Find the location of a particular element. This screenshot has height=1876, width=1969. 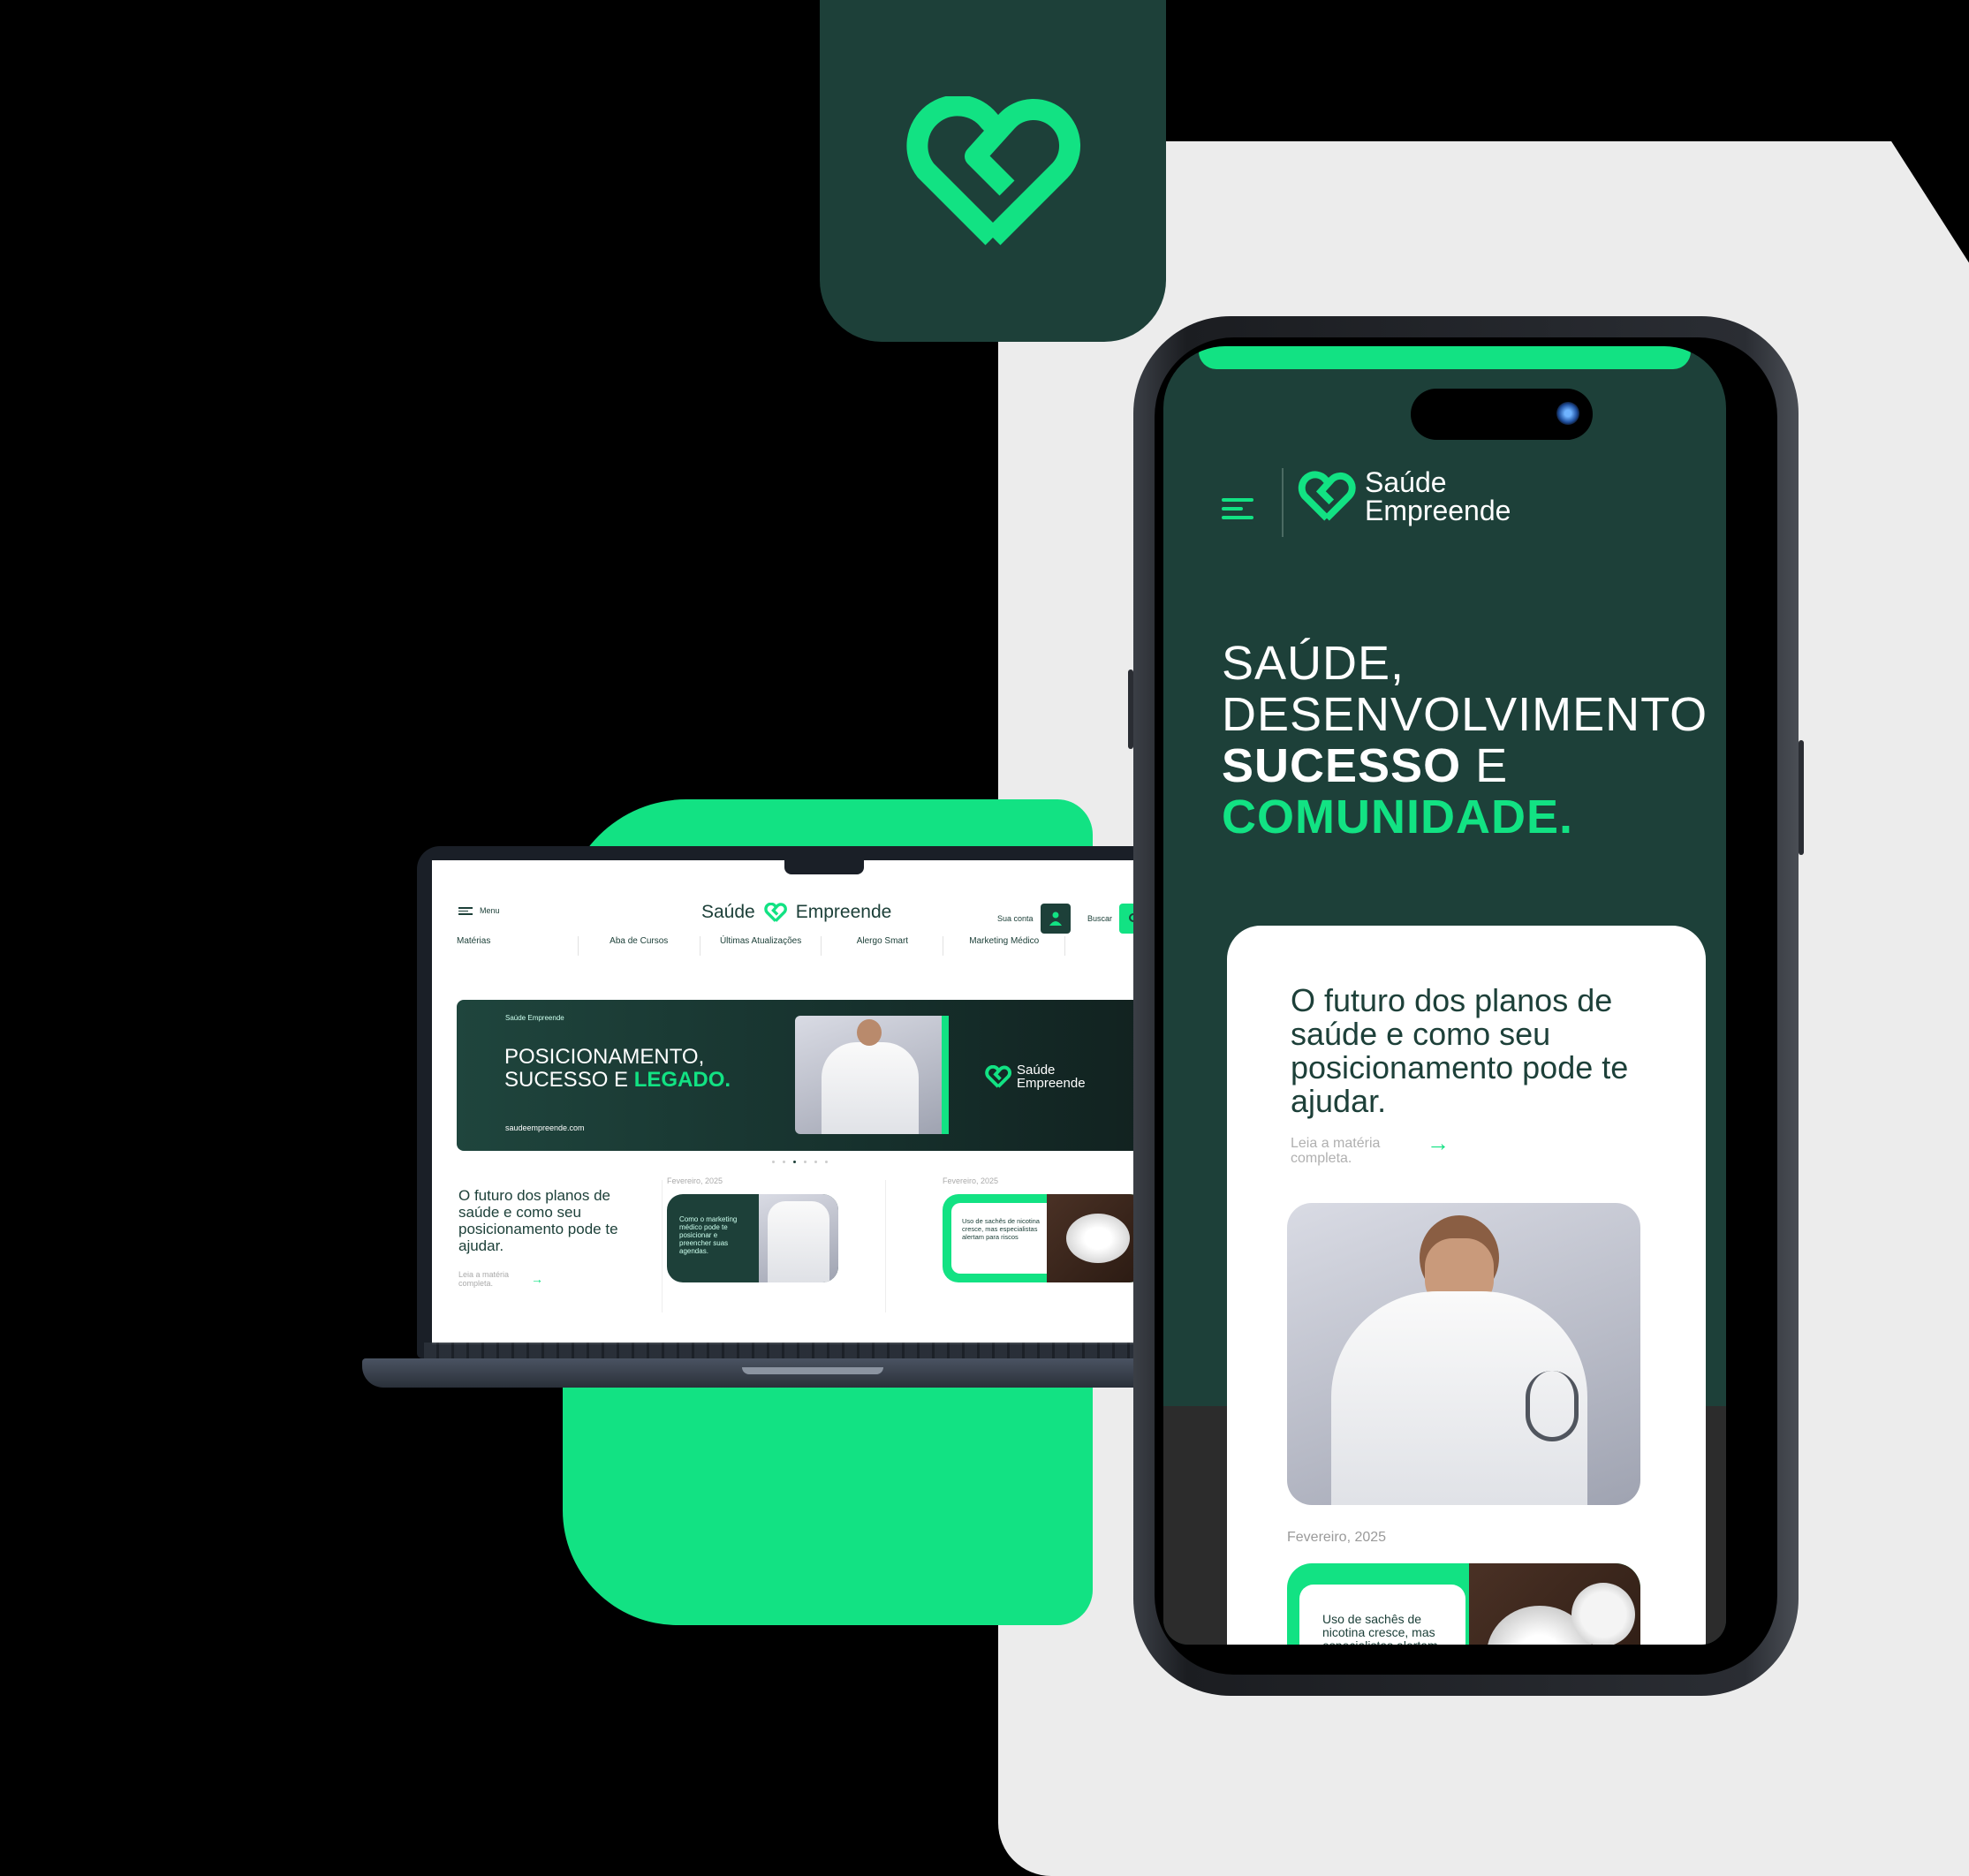

dynamic-island is located at coordinates (1502, 414).